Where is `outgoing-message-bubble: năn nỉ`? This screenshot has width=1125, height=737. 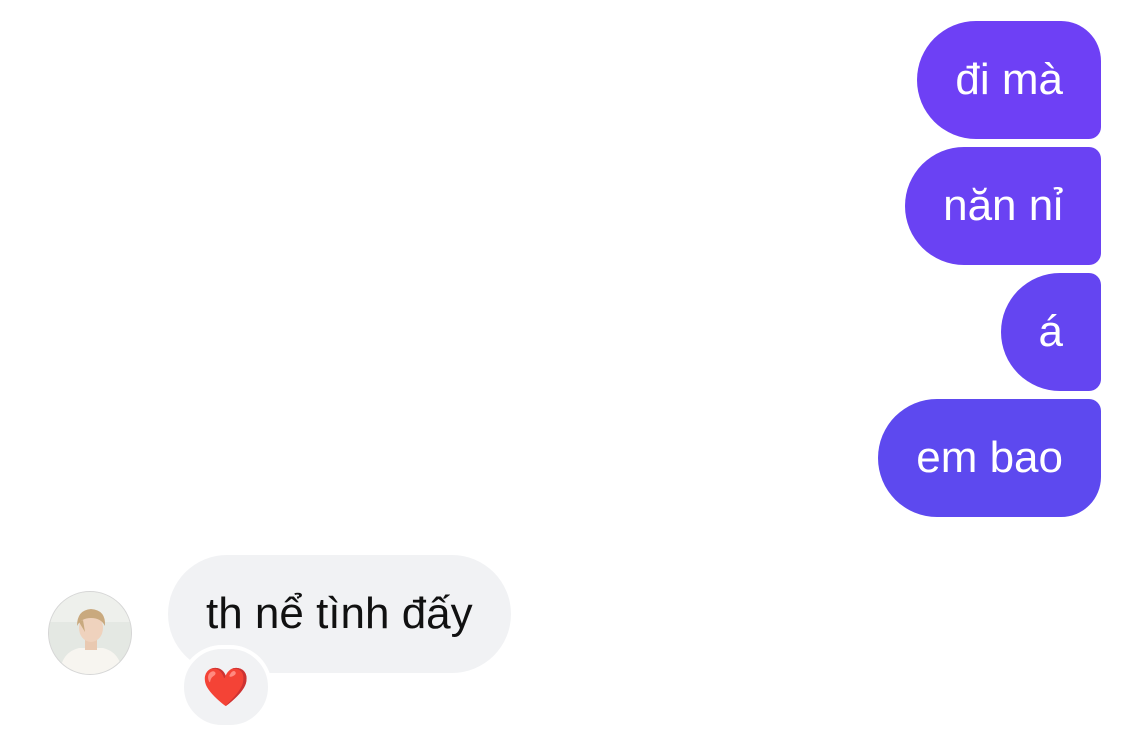 outgoing-message-bubble: năn nỉ is located at coordinates (1003, 206).